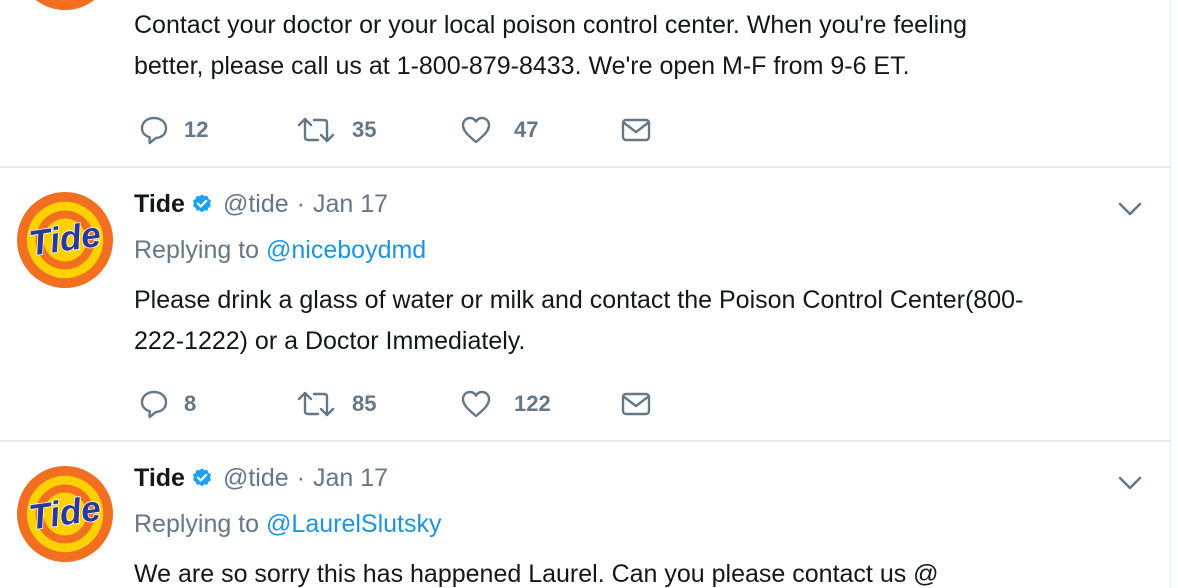  Describe the element at coordinates (196, 129) in the screenshot. I see `reply-count: 12` at that location.